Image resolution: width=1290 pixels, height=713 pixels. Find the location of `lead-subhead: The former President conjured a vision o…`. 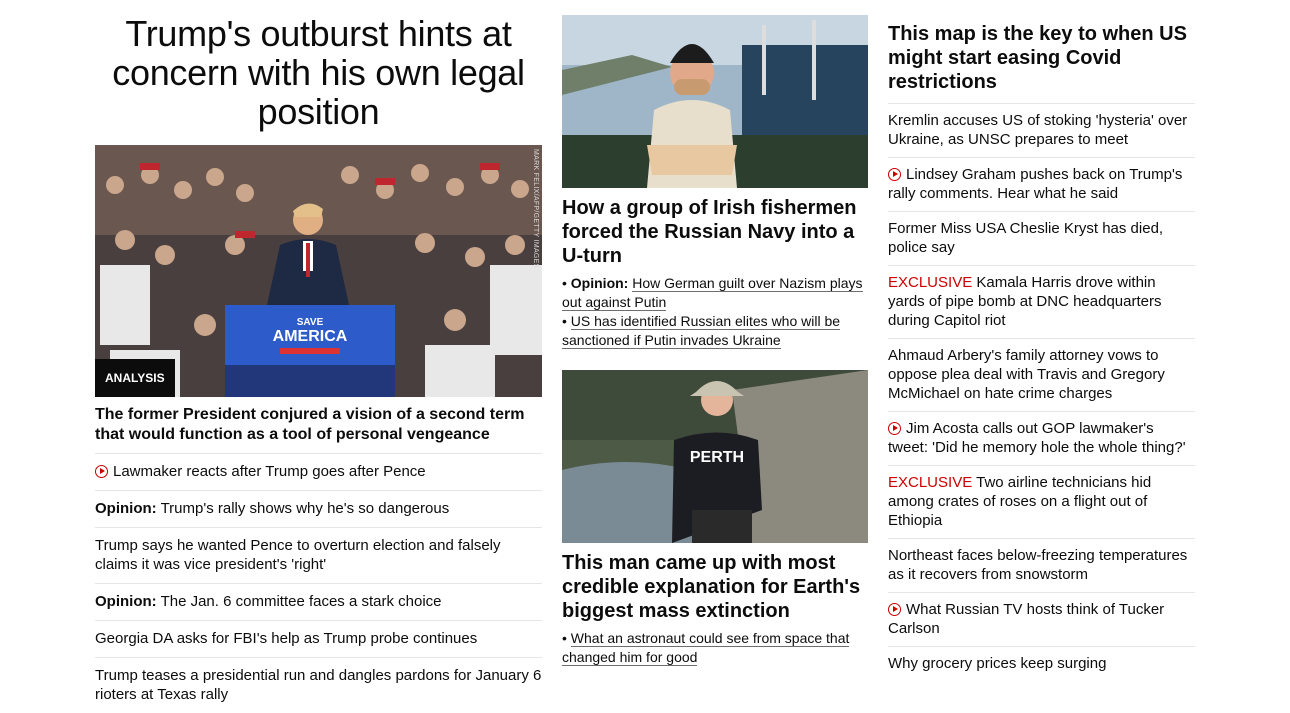

lead-subhead: The former President conjured a vision o… is located at coordinates (310, 424).